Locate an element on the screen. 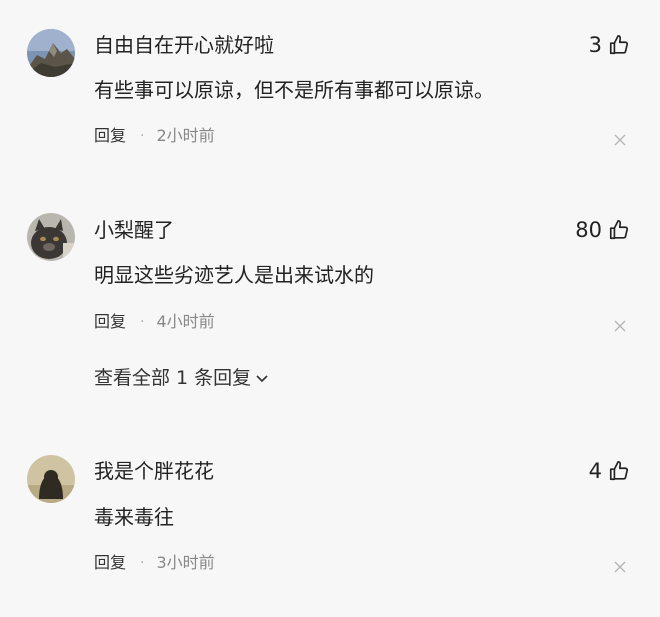 The width and height of the screenshot is (660, 617). avatar-cat-image is located at coordinates (51, 237).